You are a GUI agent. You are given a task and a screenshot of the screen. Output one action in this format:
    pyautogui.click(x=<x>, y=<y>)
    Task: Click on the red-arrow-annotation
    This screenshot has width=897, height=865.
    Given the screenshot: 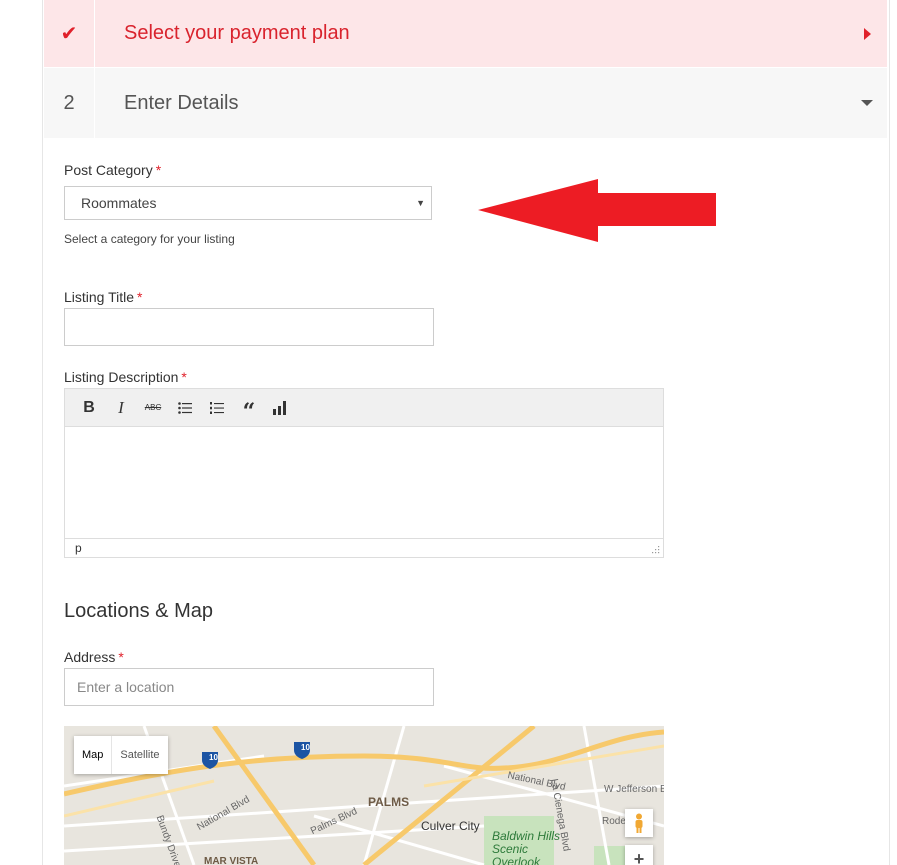 What is the action you would take?
    pyautogui.click(x=597, y=210)
    